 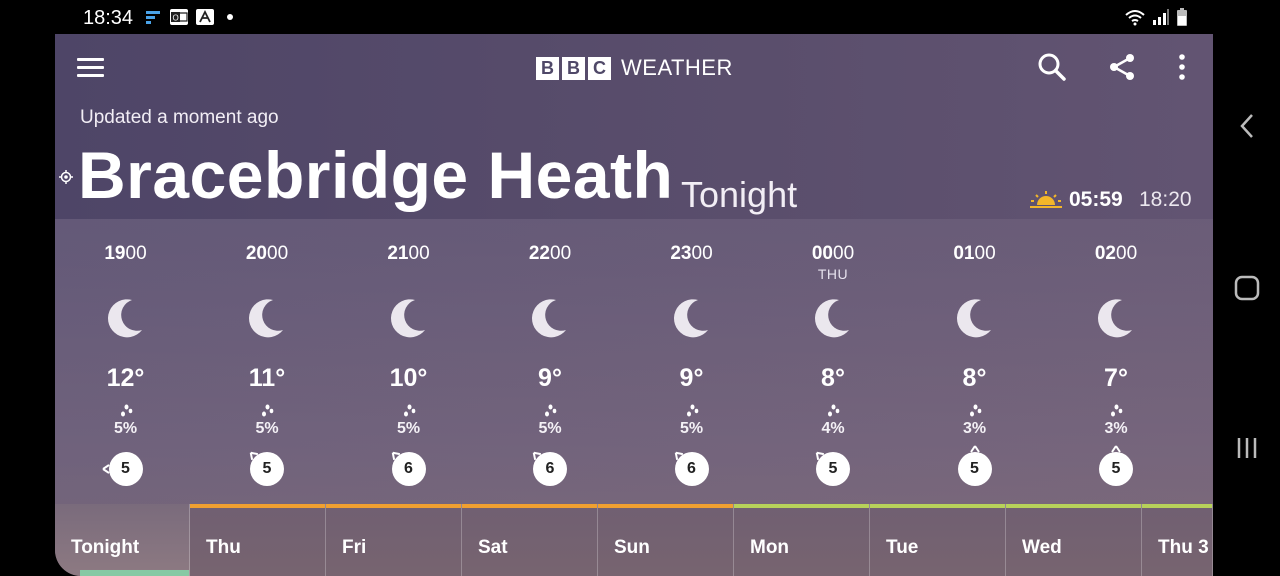 What do you see at coordinates (691, 372) in the screenshot?
I see `hour-column: 2300 9° 5% 6` at bounding box center [691, 372].